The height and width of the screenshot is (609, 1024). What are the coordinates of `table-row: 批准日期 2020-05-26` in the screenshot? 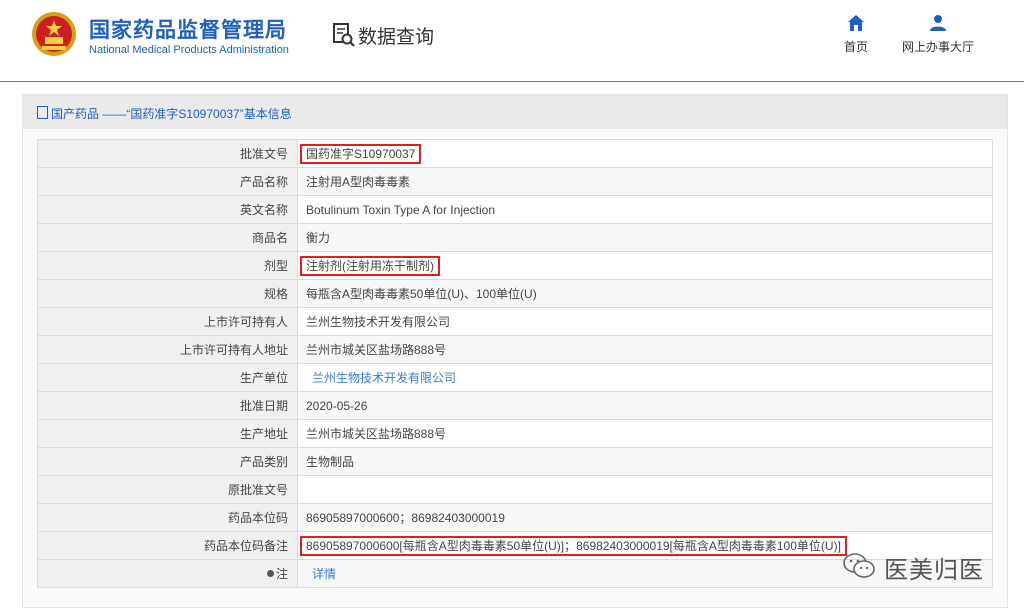 It's located at (515, 405).